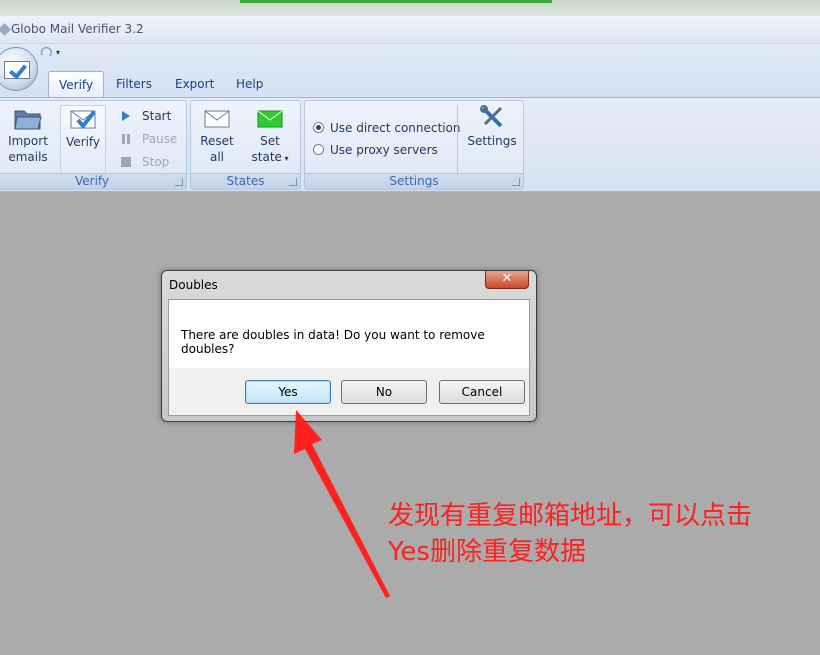 The image size is (820, 655). Describe the element at coordinates (598, 534) in the screenshot. I see `annotation-text: 发现有重复邮箱地址，可以点击 Yes删除重复数据` at that location.